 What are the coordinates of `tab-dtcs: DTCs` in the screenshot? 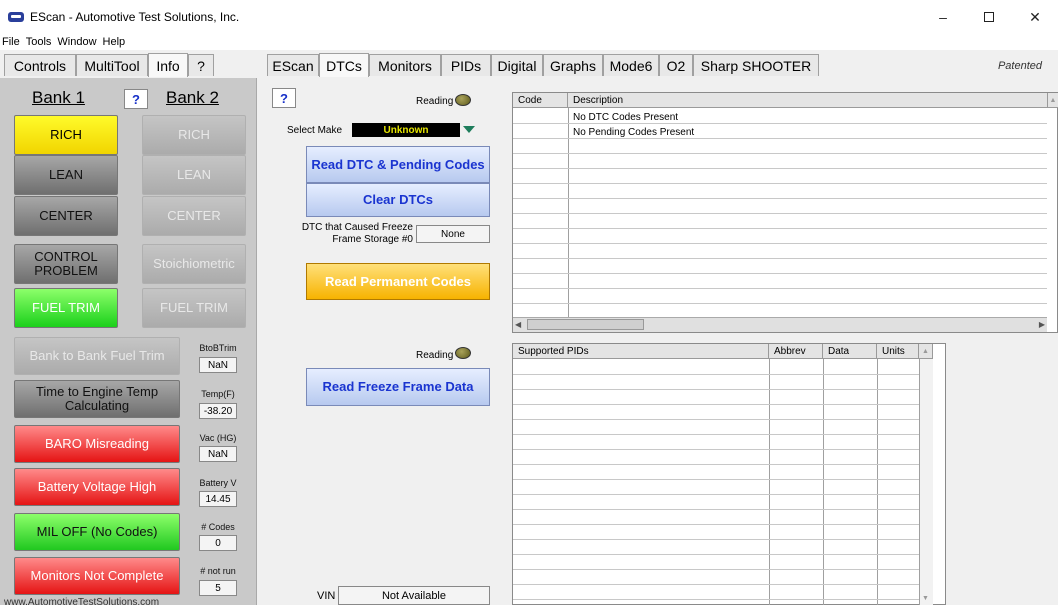 It's located at (344, 65).